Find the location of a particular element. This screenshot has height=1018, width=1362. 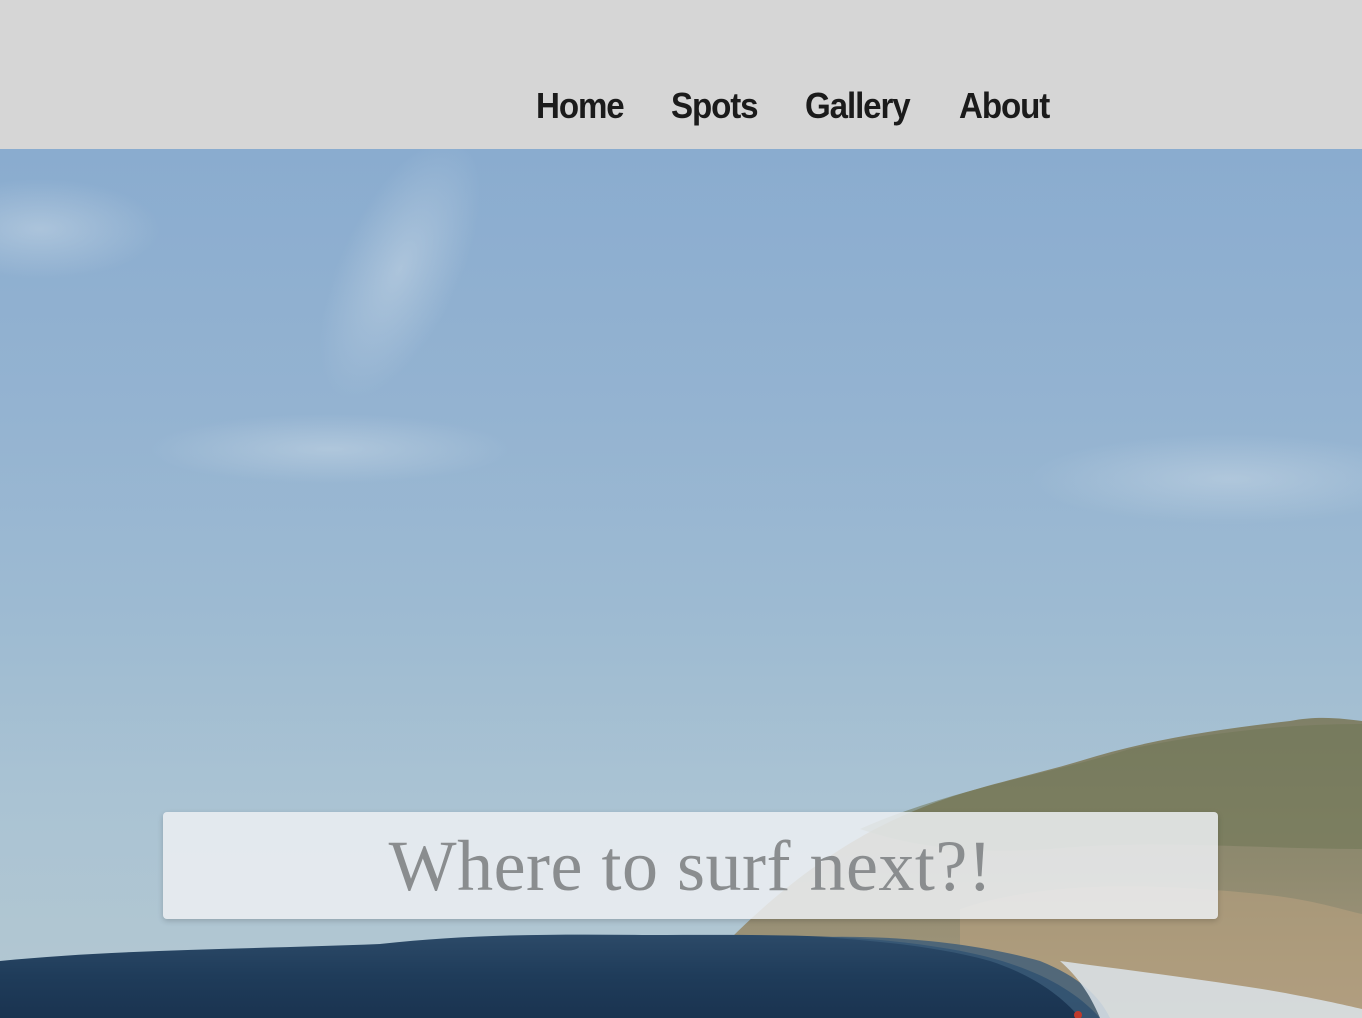

hero-headline: Where to surf next?! is located at coordinates (690, 865).